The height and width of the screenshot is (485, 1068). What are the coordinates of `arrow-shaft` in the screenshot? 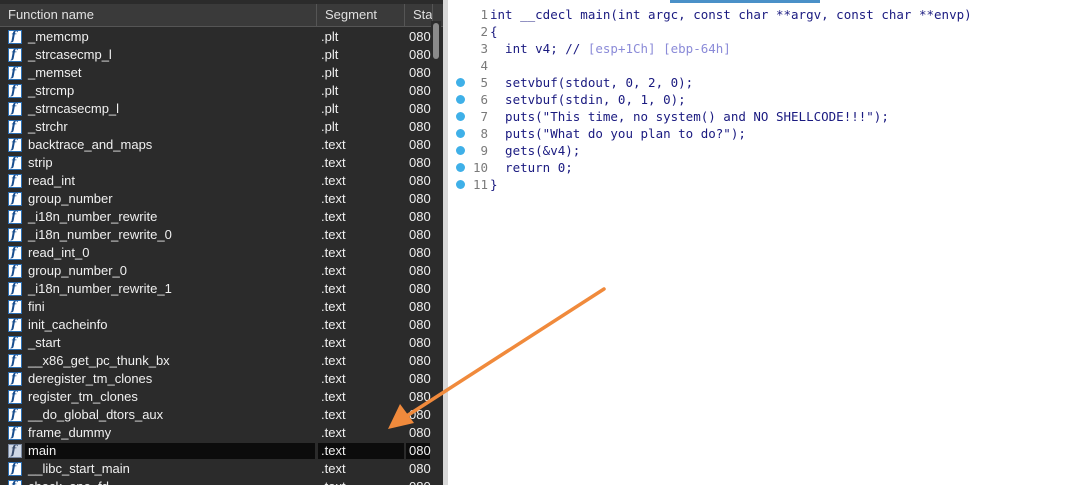 It's located at (503, 354).